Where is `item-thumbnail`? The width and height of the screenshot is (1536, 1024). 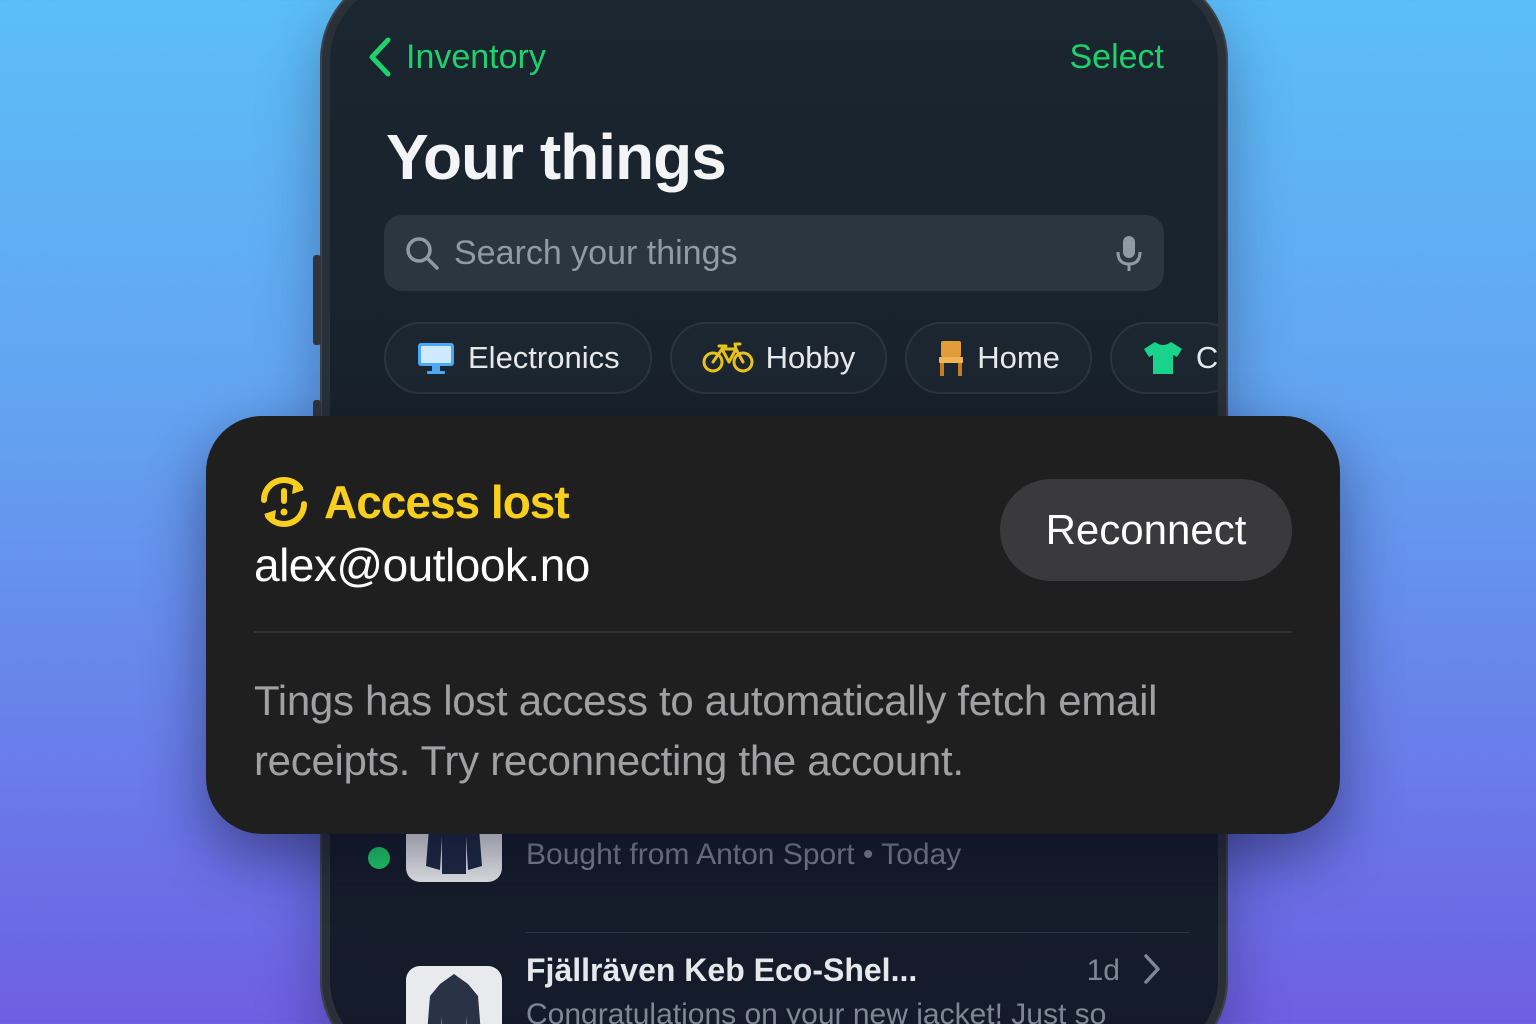 item-thumbnail is located at coordinates (454, 995).